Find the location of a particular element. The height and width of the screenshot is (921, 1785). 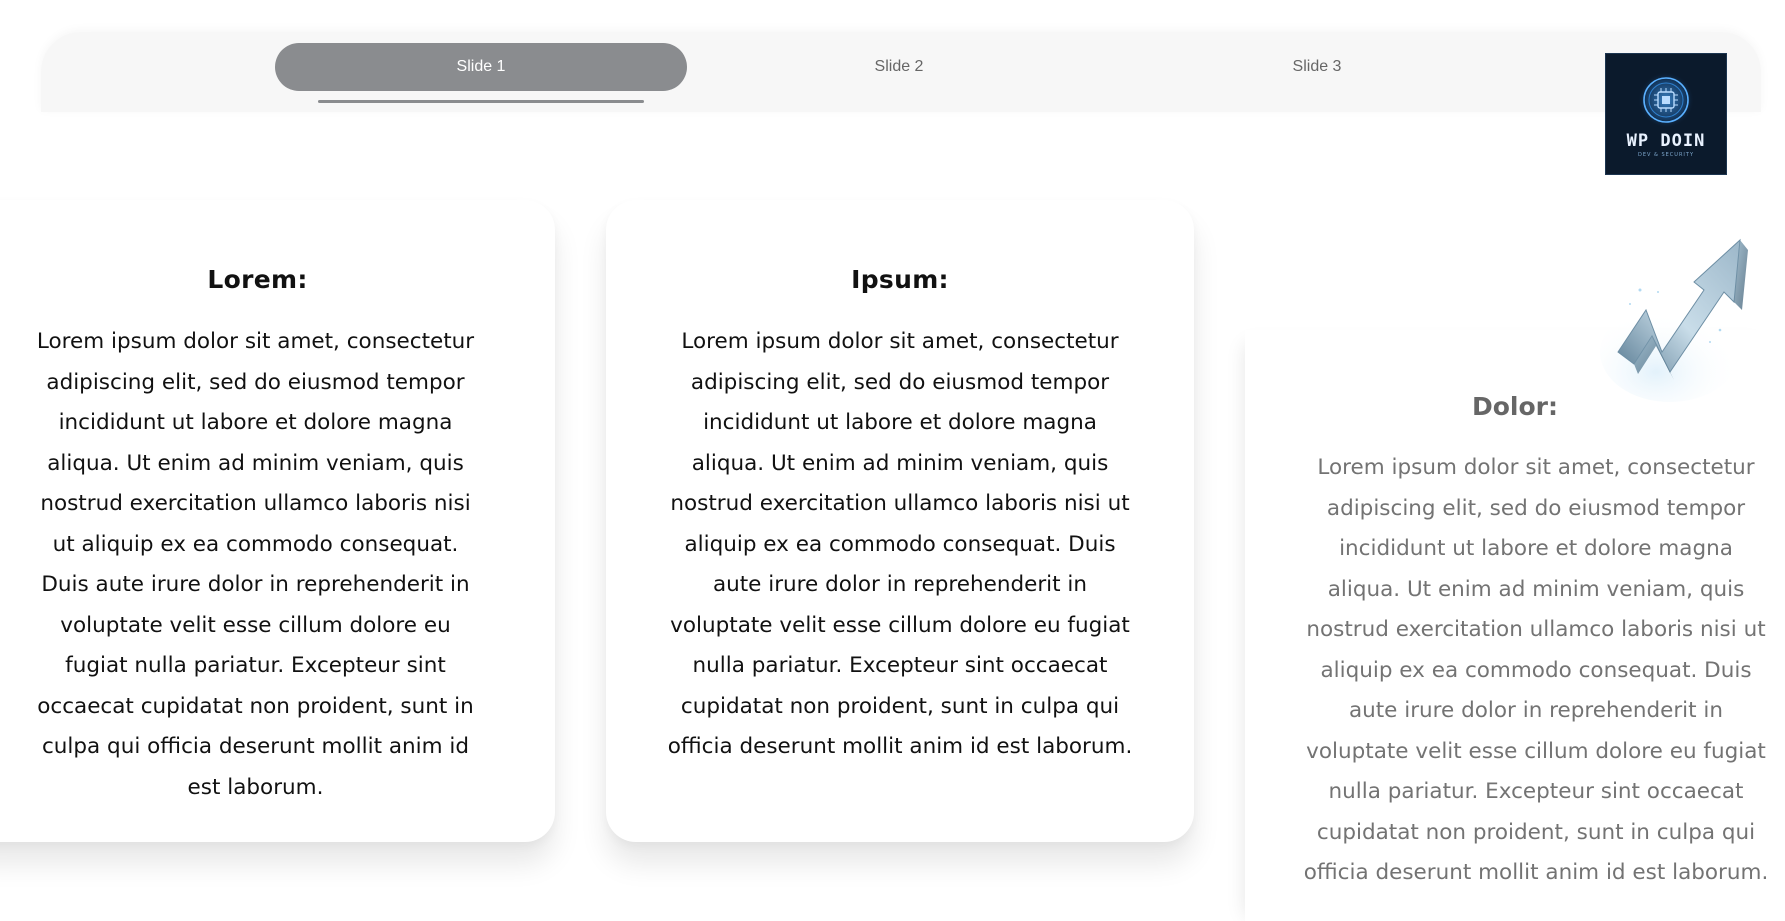

tab-slide-3: Slide 3 is located at coordinates (1317, 67).